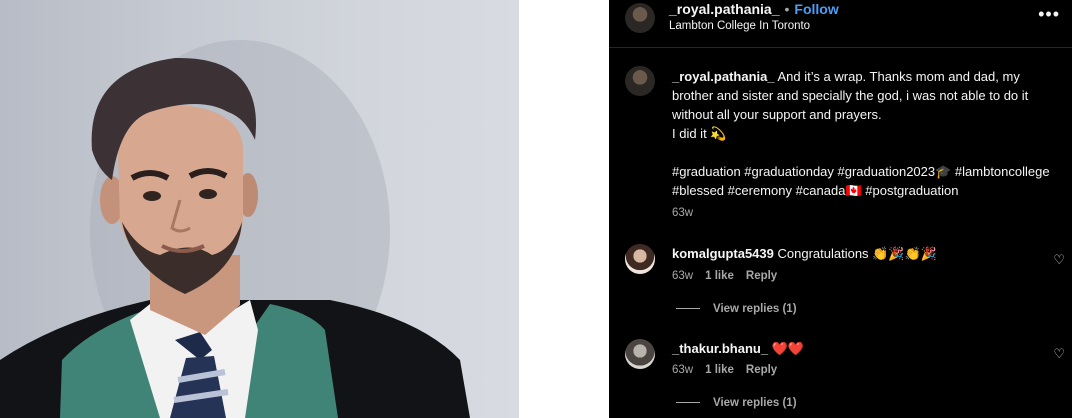 This screenshot has height=418, width=1072. I want to click on header-divider, so click(840, 47).